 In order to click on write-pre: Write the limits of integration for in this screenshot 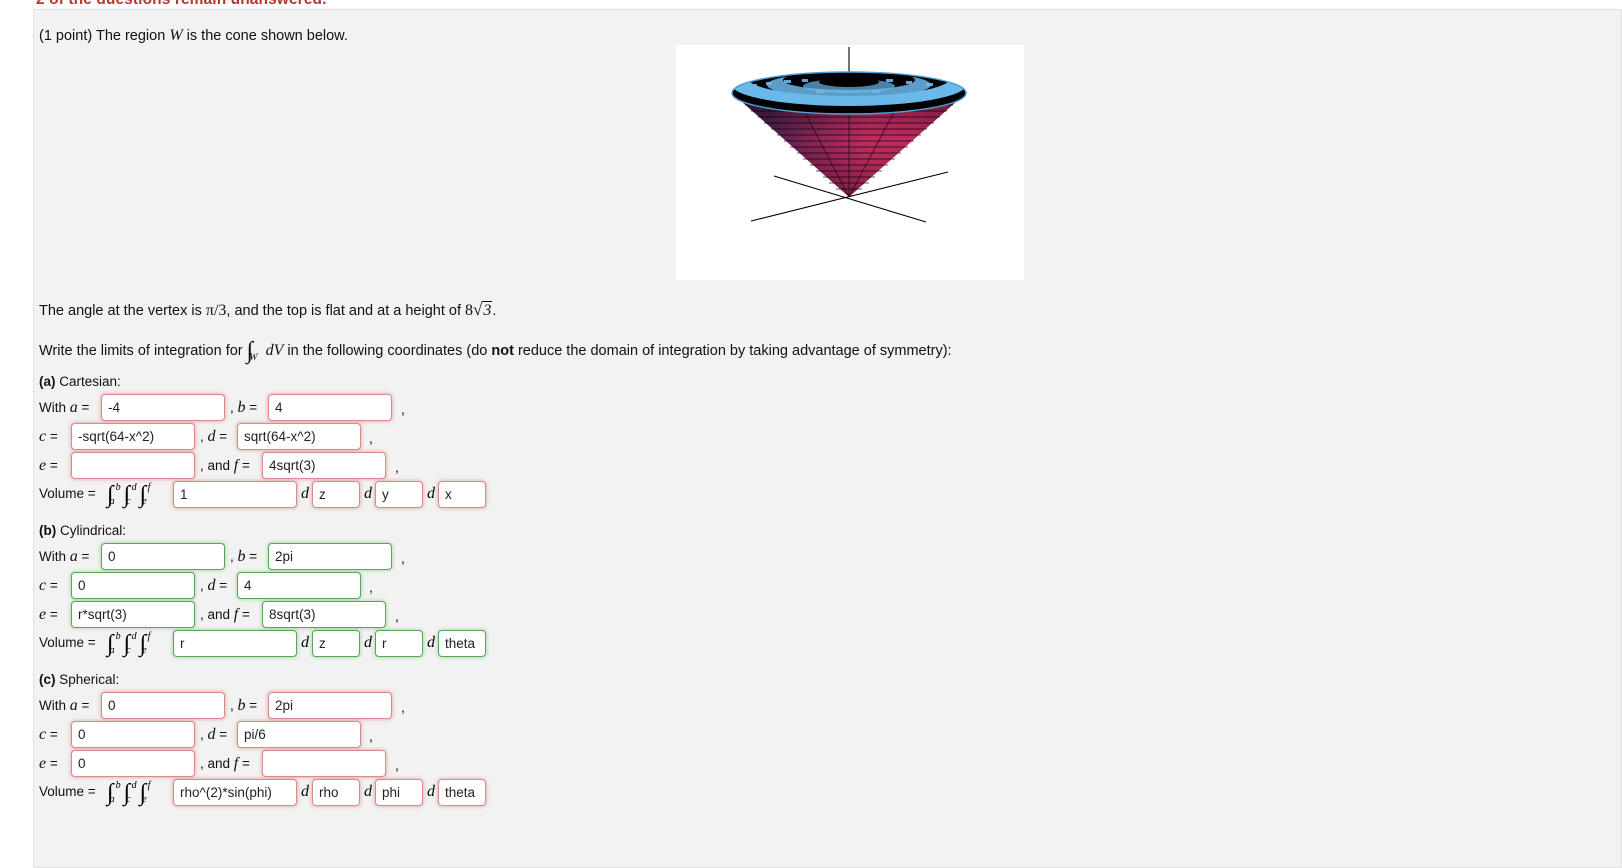, I will do `click(141, 351)`.